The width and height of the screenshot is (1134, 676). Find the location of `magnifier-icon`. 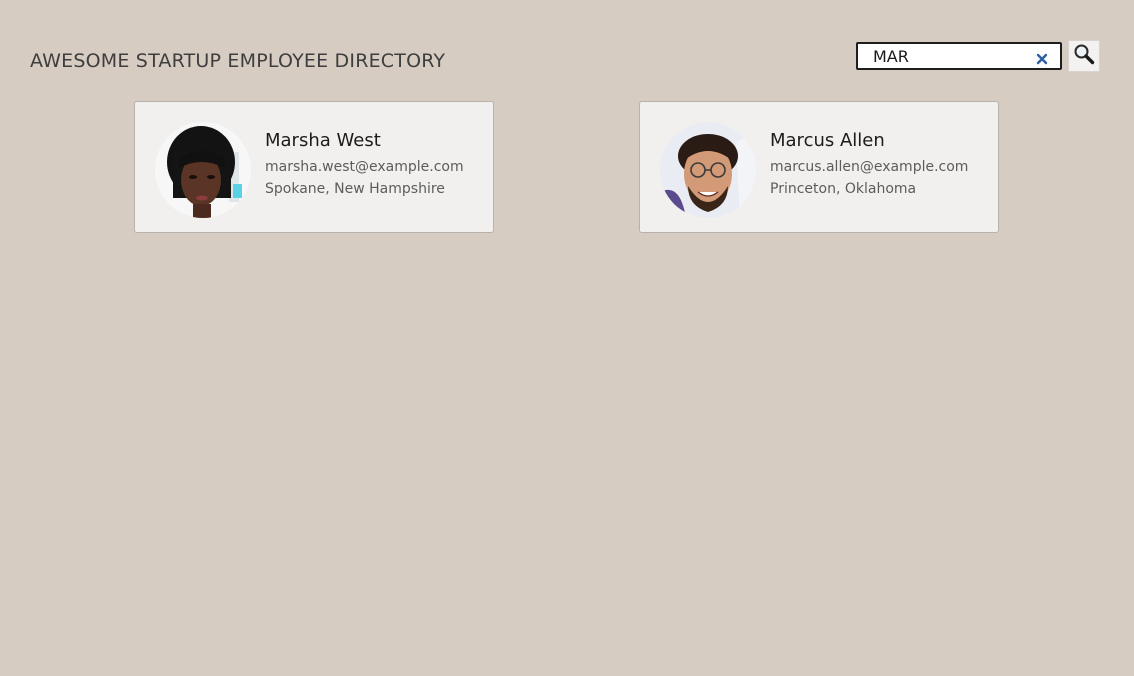

magnifier-icon is located at coordinates (1084, 56).